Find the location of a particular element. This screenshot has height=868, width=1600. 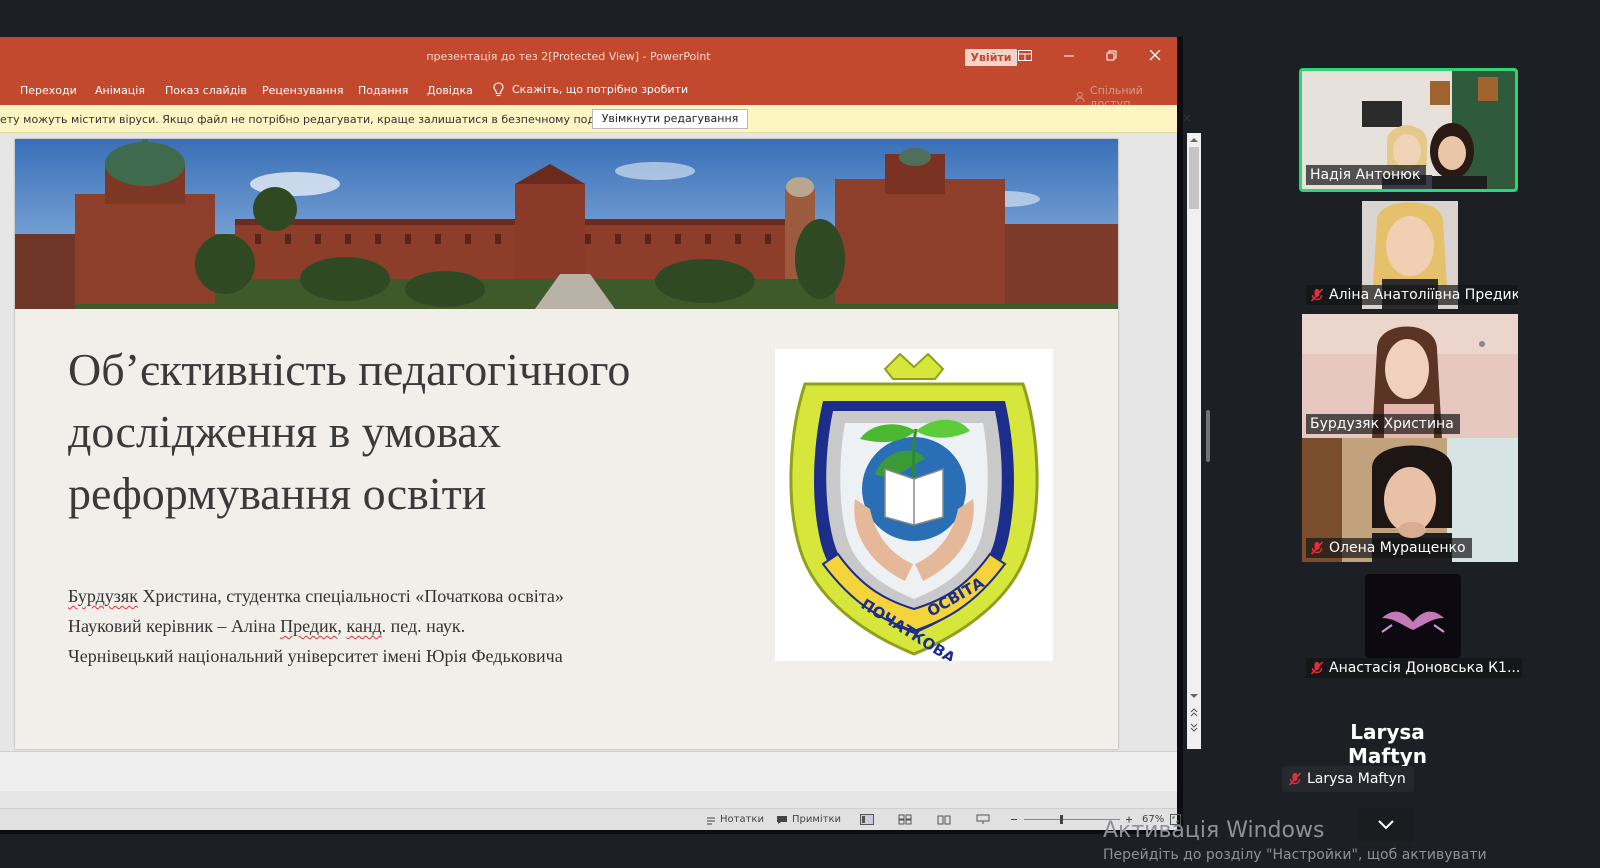

tell-me-box: Скажіть, що потрібно зробити is located at coordinates (590, 89).